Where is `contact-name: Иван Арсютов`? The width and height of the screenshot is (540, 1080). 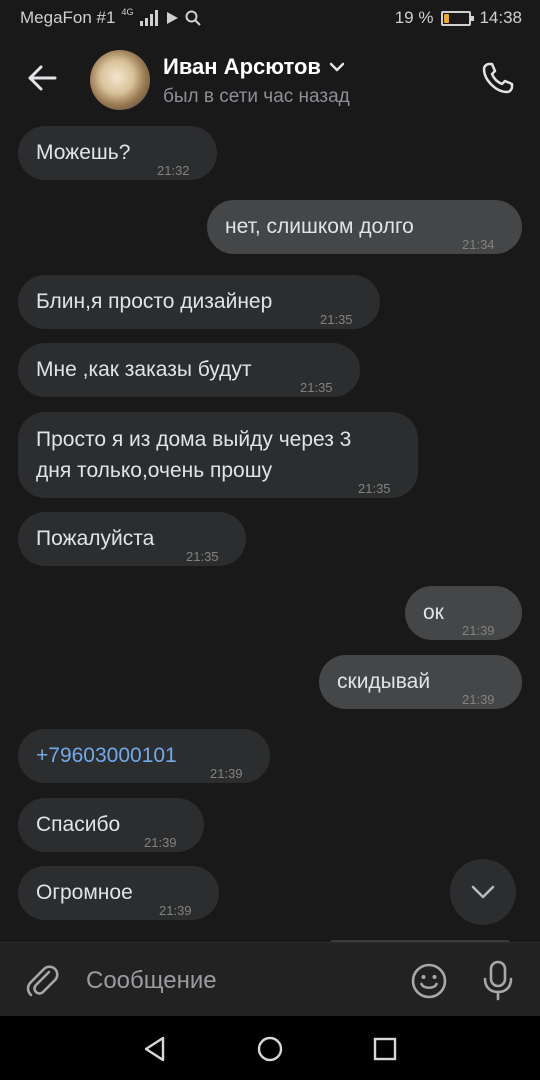
contact-name: Иван Арсютов is located at coordinates (242, 66).